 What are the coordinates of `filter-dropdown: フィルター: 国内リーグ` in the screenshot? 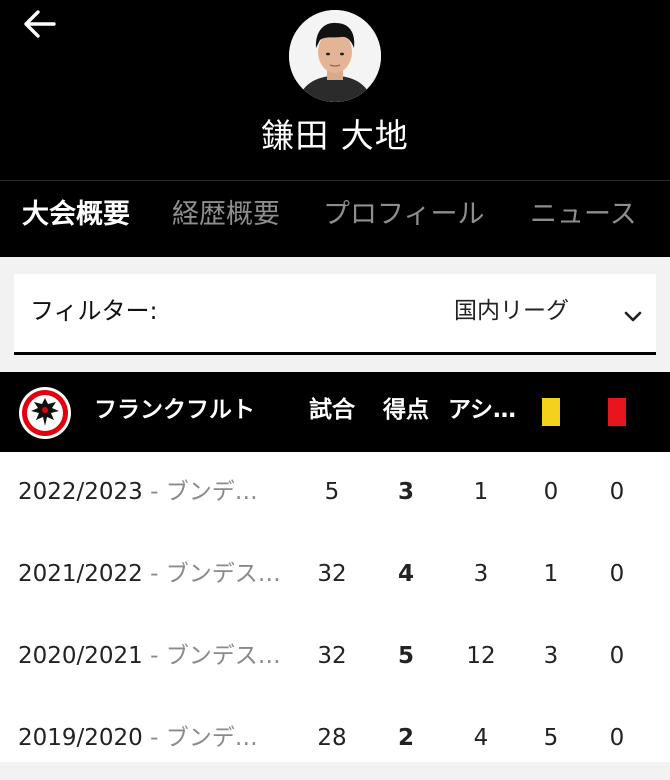 It's located at (335, 314).